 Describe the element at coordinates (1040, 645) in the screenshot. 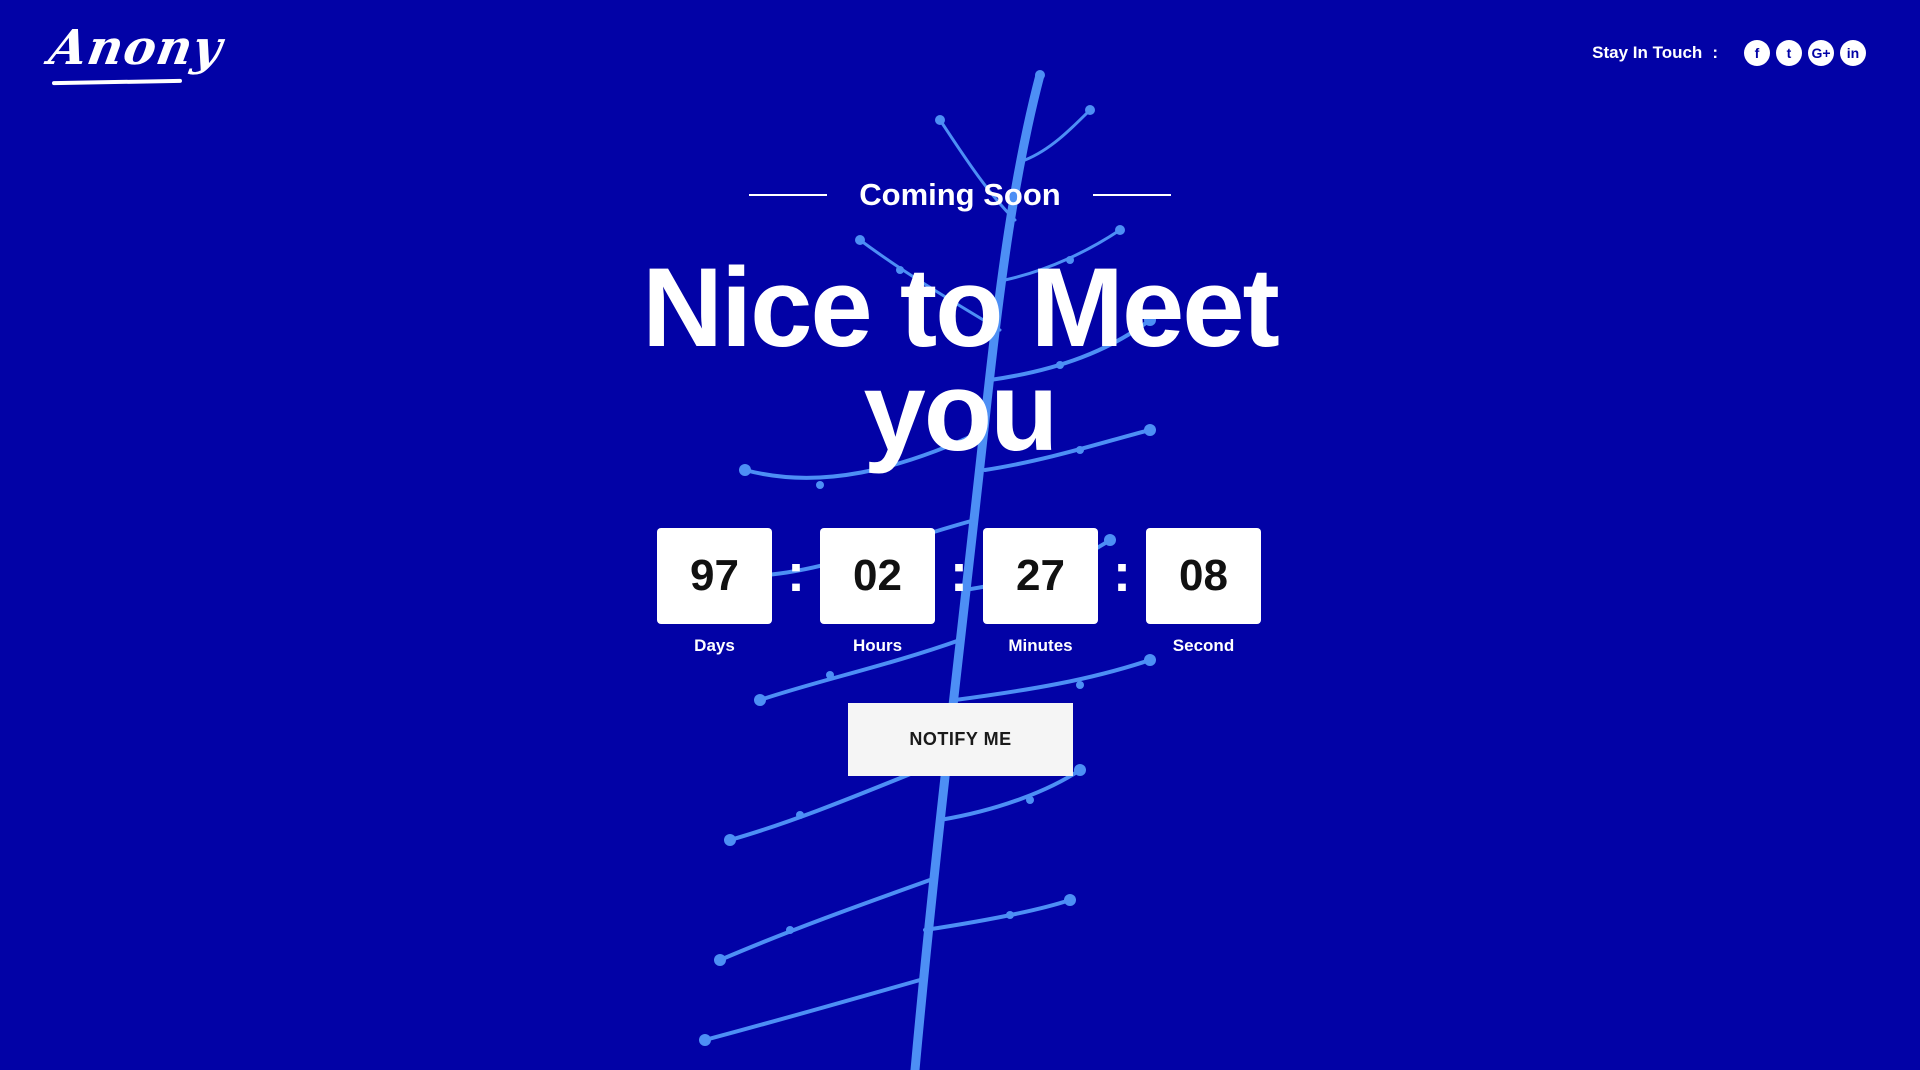

I see `countdown-minutes-label: Minutes` at that location.